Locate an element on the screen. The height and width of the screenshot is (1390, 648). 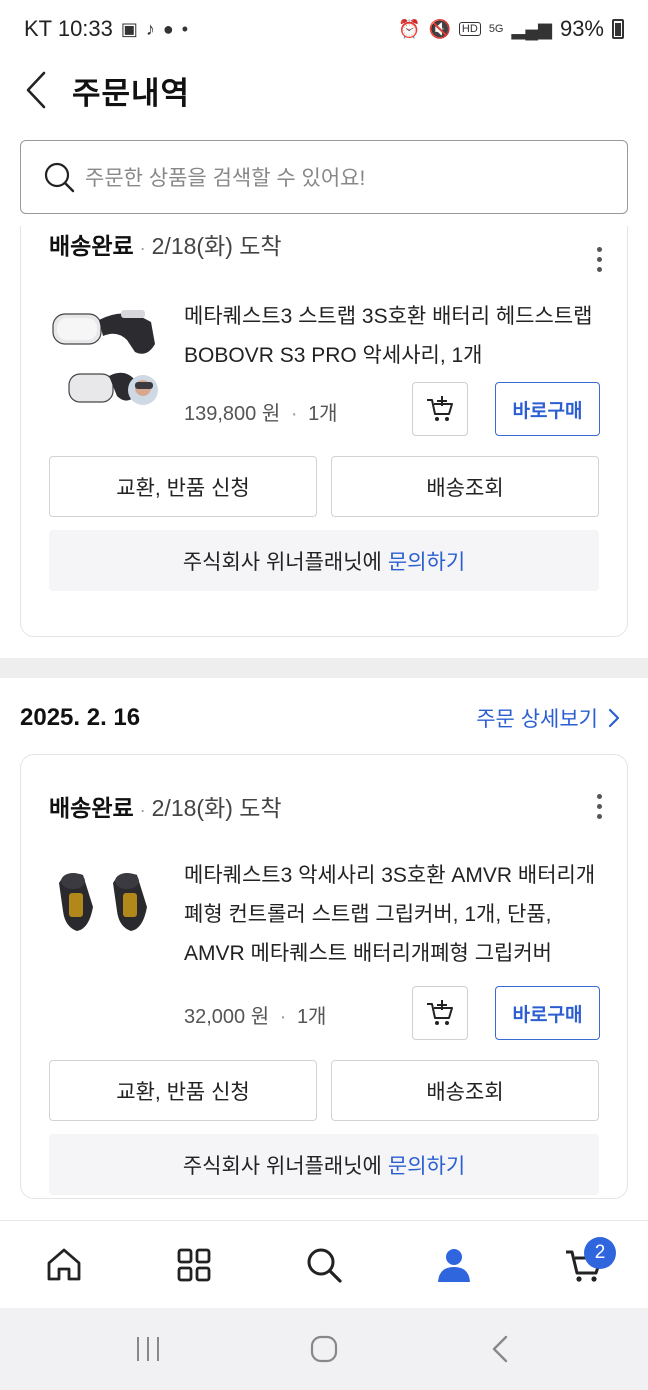
status-bar: KT 10:33 ▣ ♪ ● • ⏰ 🔇 HD 5G ▂▄▆ 93% is located at coordinates (324, 29).